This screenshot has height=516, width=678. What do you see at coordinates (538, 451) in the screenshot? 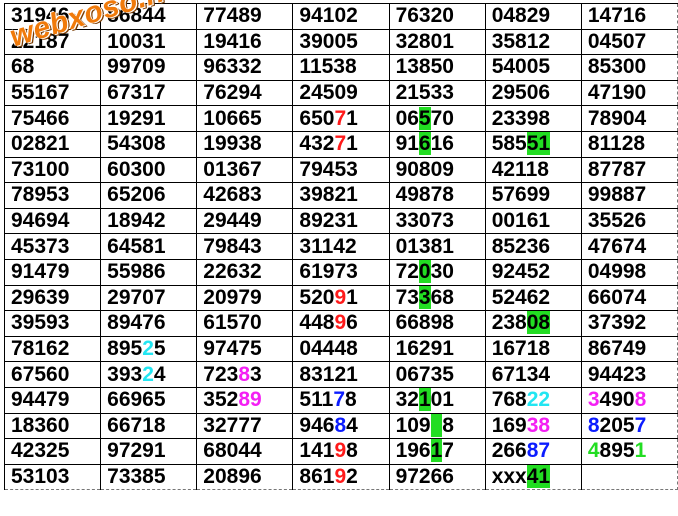
I see `number-segment: 87` at bounding box center [538, 451].